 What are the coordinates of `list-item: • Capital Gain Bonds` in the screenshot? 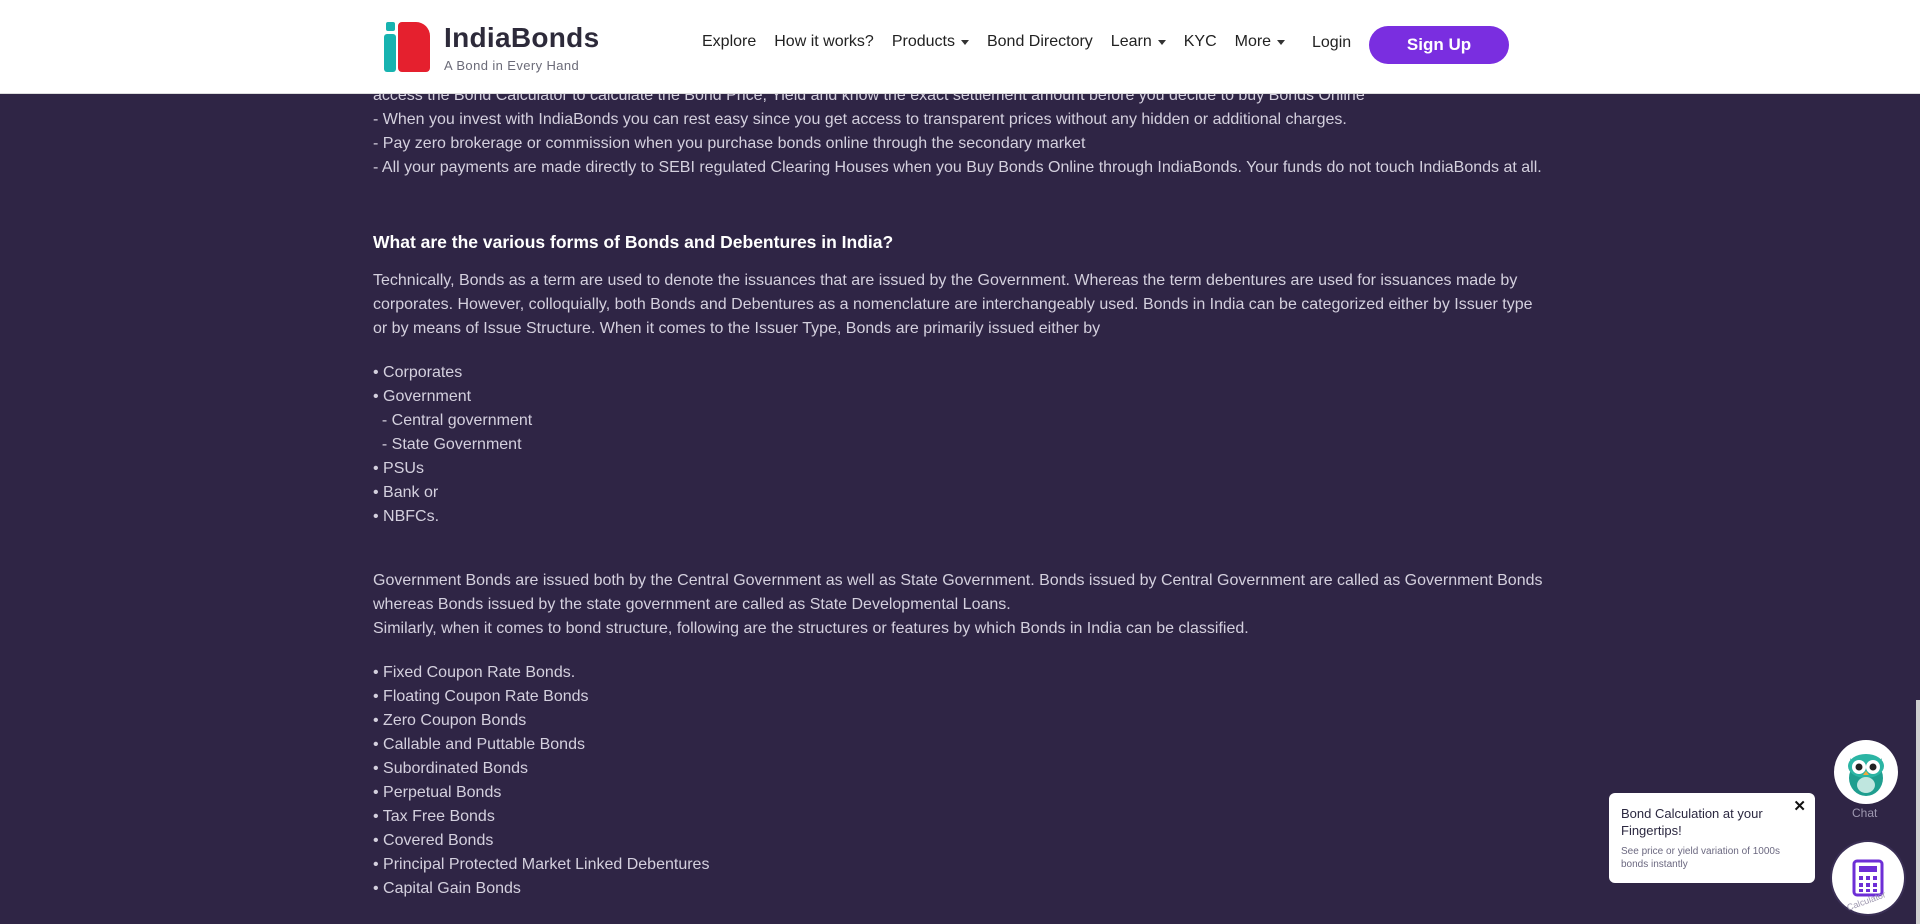 It's located at (447, 888).